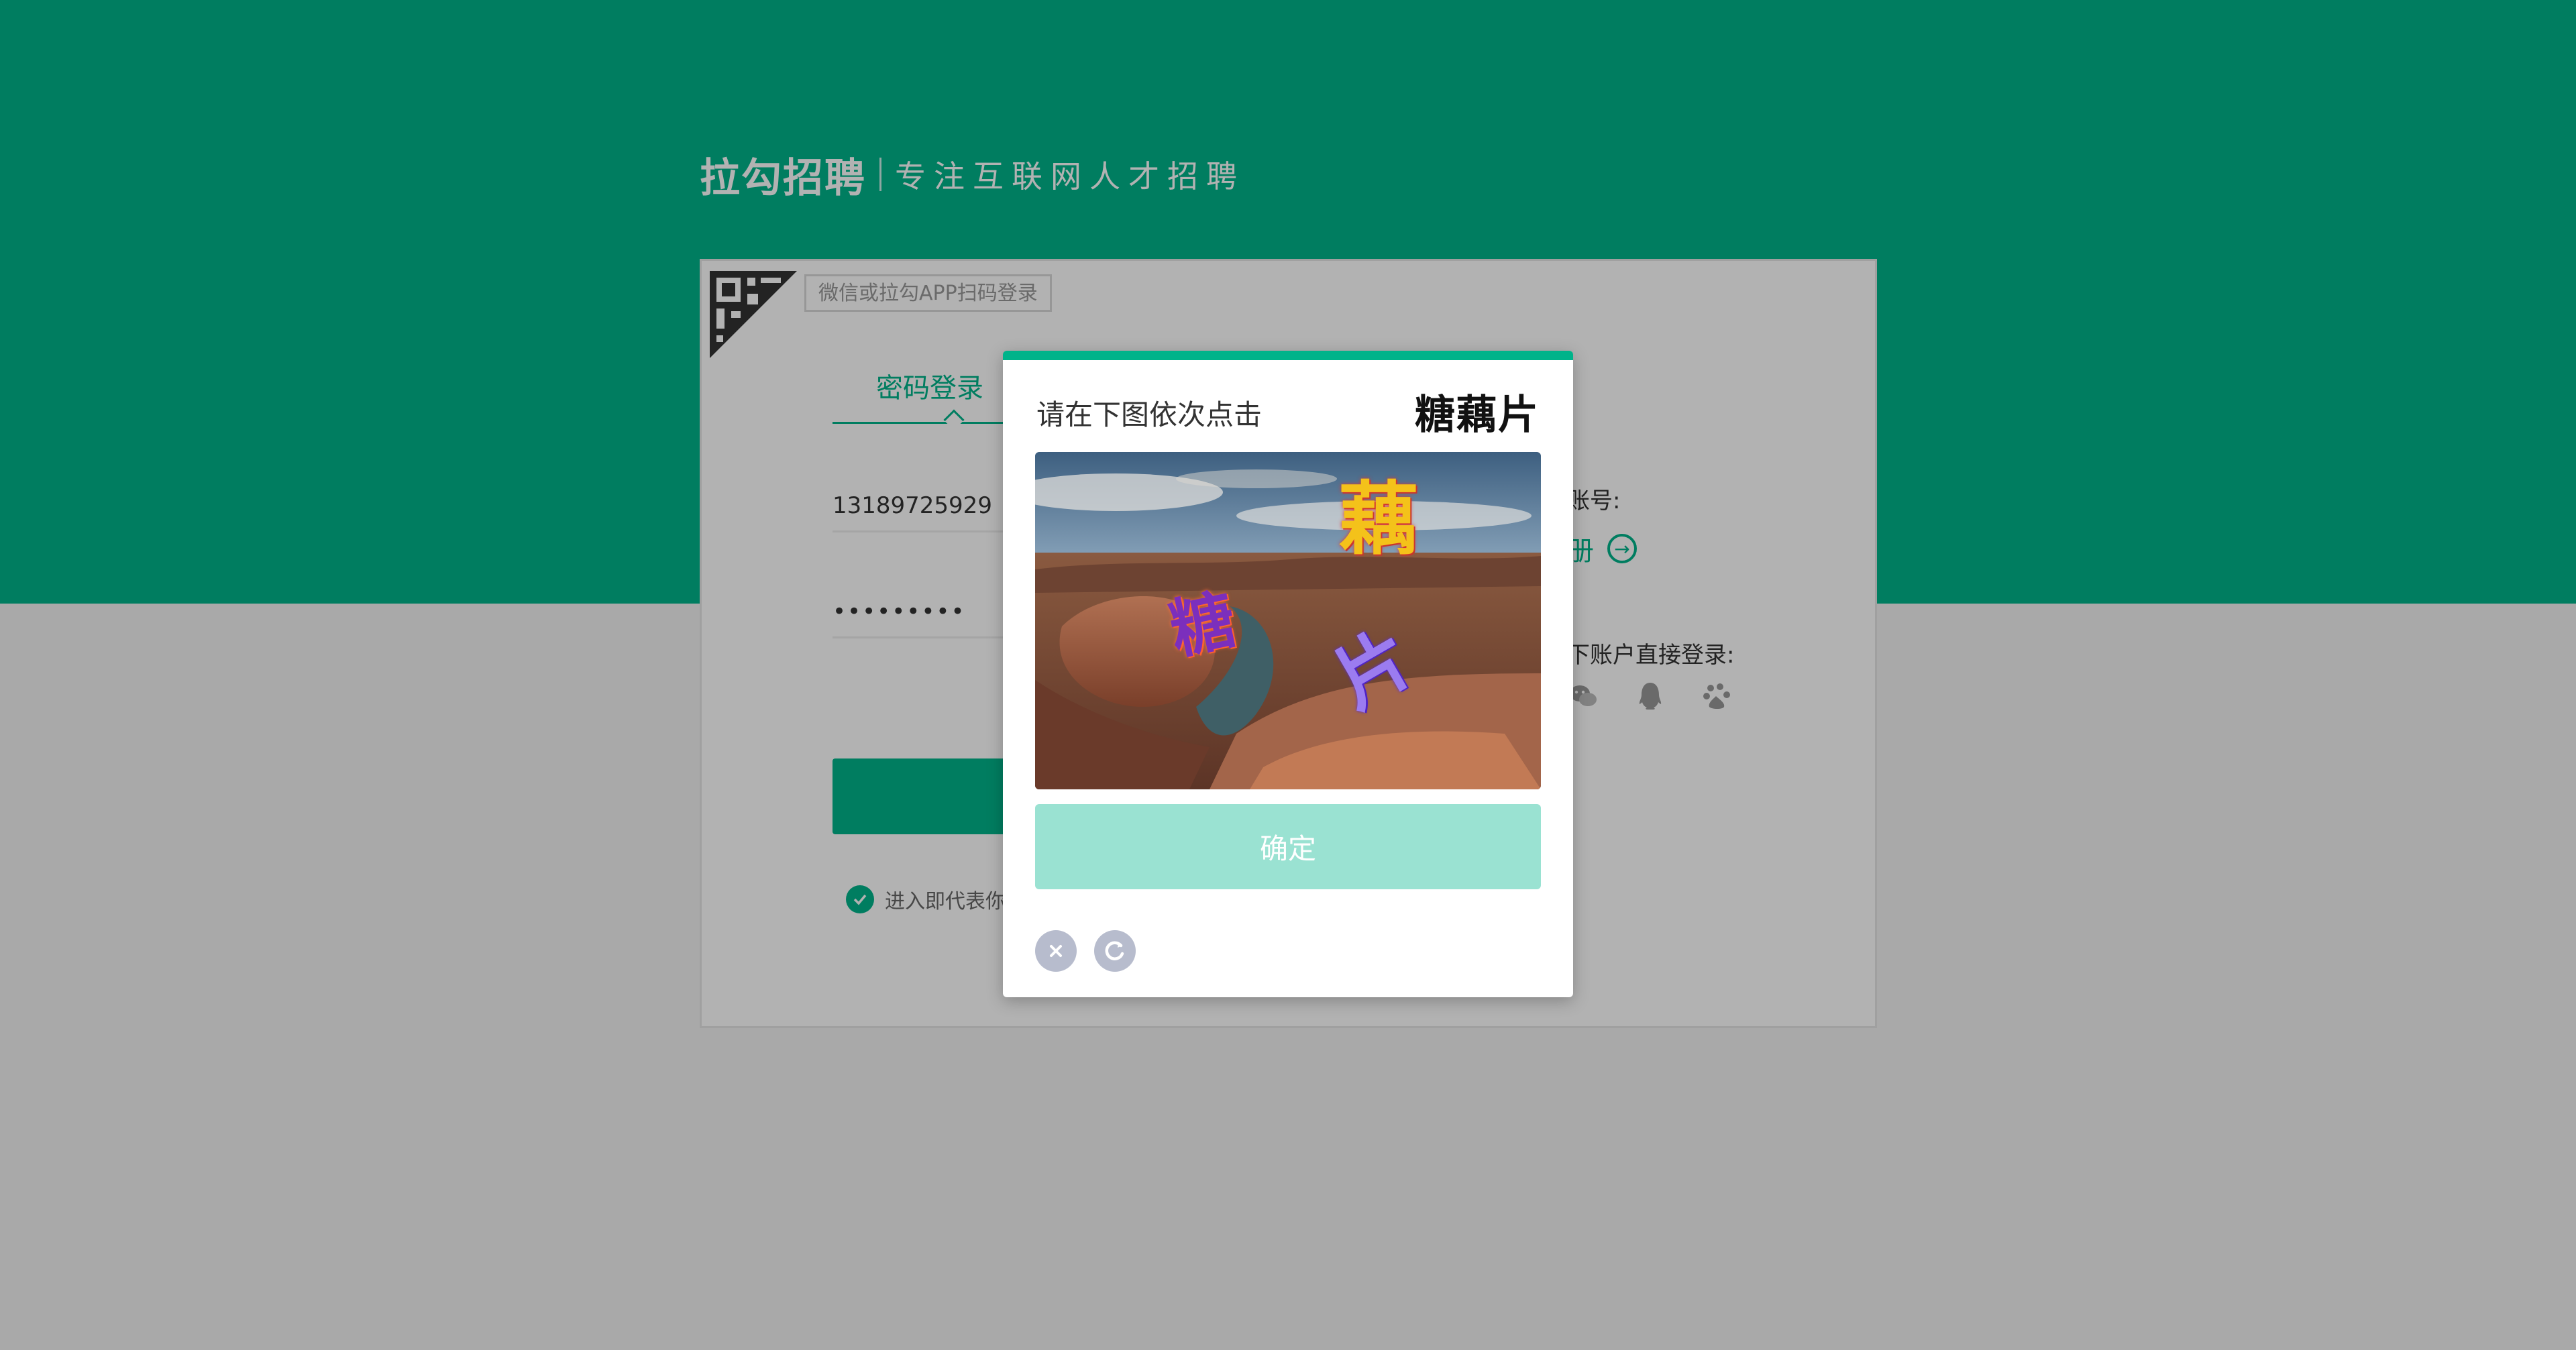 The height and width of the screenshot is (1350, 2576). Describe the element at coordinates (1085, 951) in the screenshot. I see `captcha-icon-row` at that location.